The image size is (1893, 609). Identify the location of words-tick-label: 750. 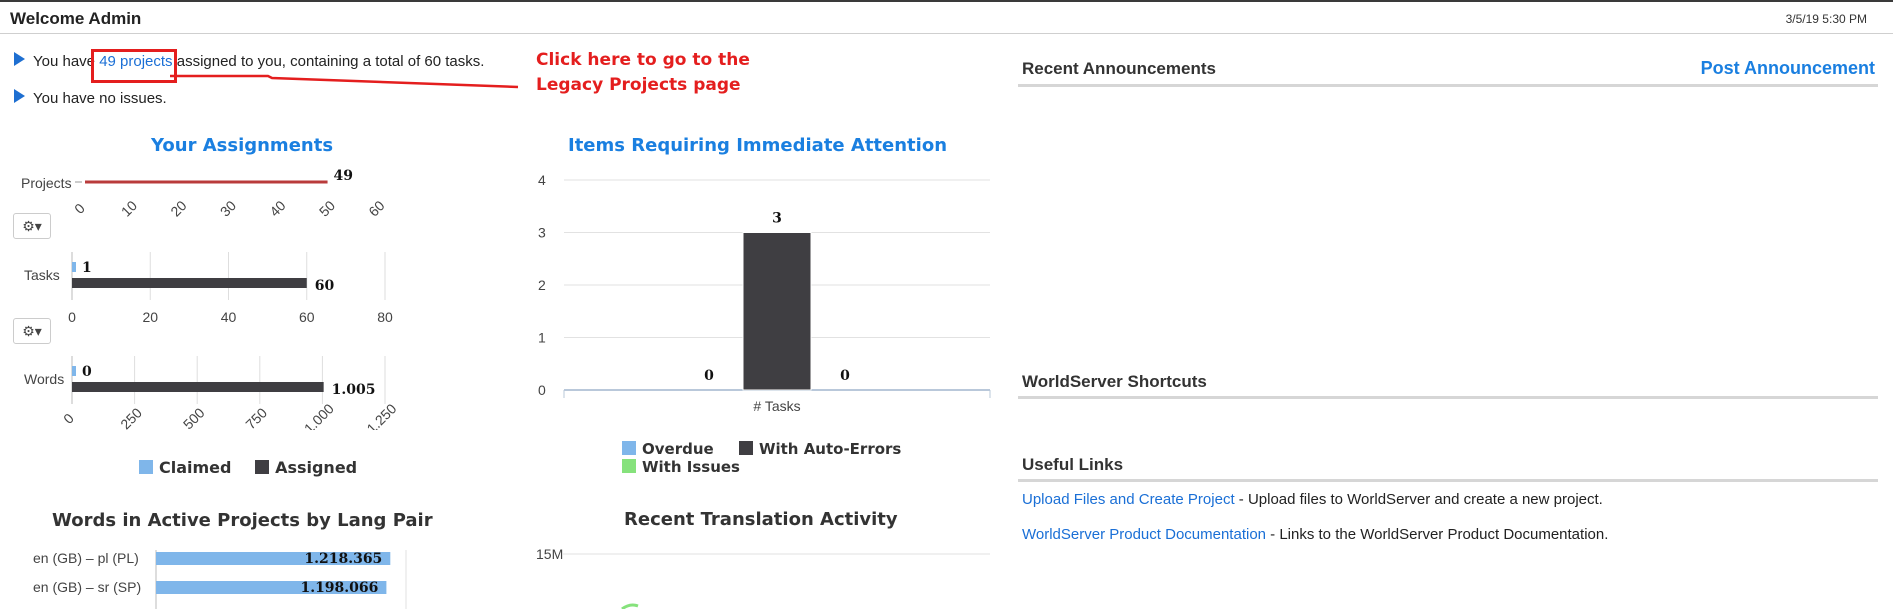
(256, 417).